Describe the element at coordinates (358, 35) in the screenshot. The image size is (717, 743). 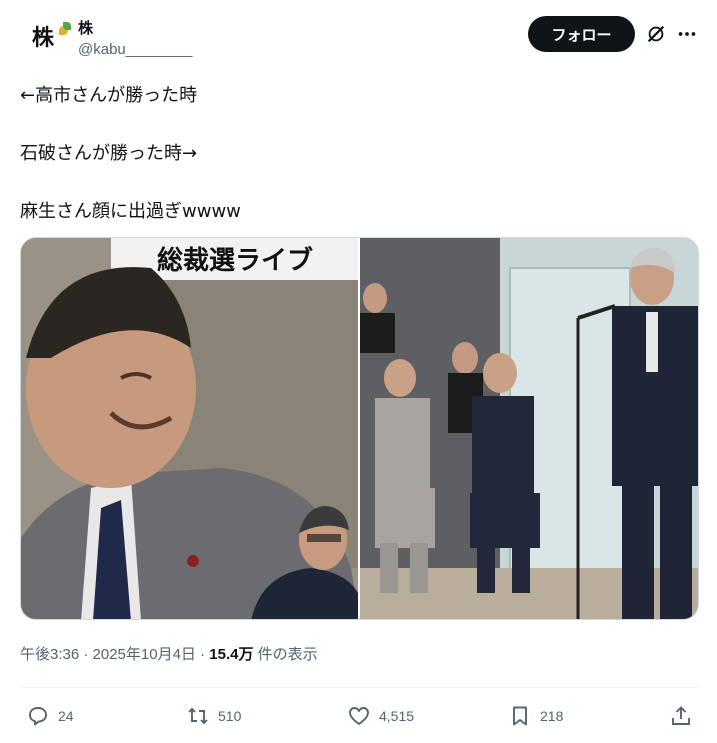
I see `tweet-header: 株 株 @kabu________ フォロー` at that location.